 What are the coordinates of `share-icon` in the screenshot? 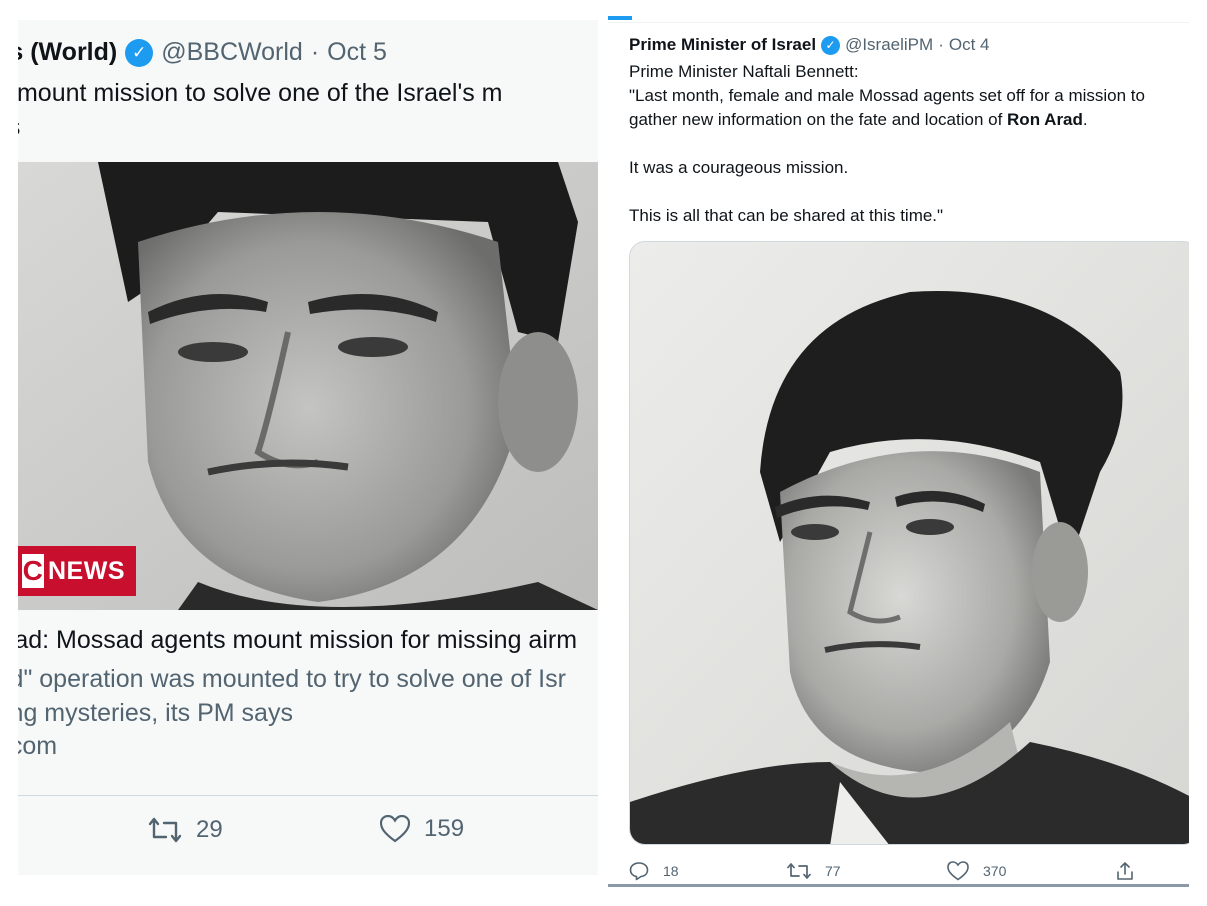 It's located at (1125, 871).